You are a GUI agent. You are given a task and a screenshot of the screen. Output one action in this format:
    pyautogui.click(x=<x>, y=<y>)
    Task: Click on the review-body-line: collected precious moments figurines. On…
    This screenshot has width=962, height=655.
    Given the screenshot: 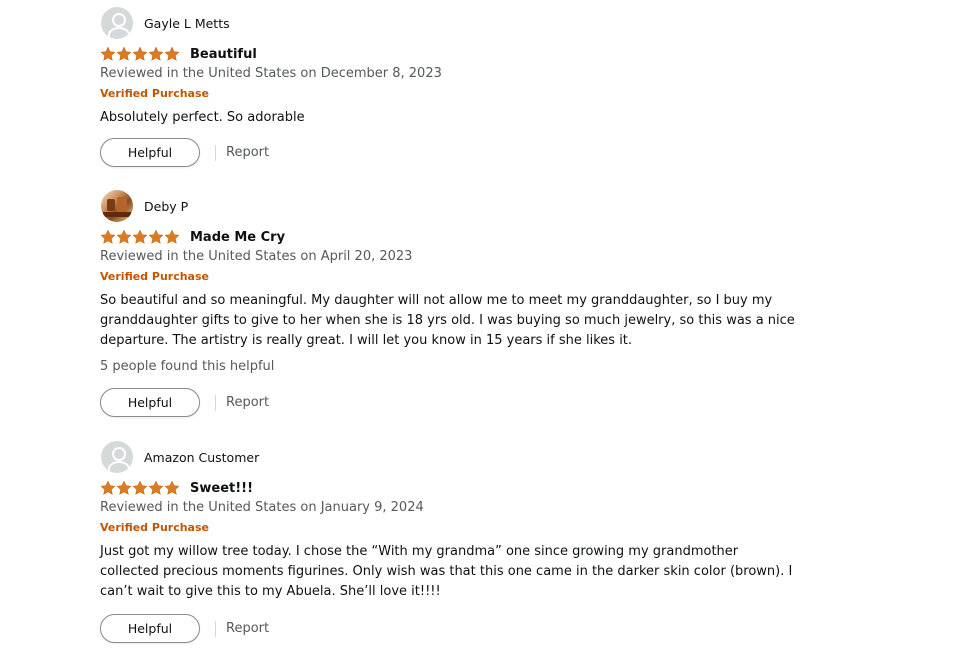 What is the action you would take?
    pyautogui.click(x=446, y=571)
    